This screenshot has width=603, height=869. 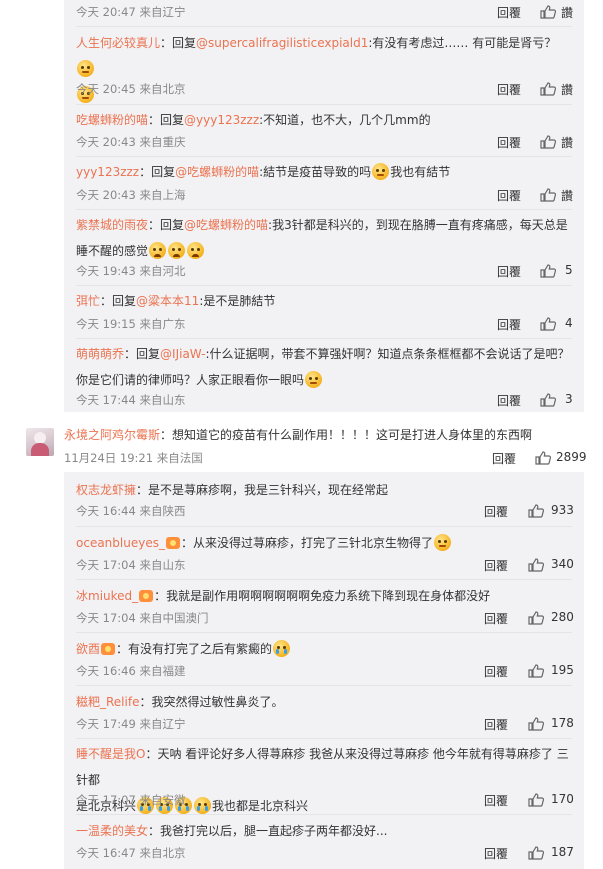 I want to click on like-count: 340, so click(x=562, y=564).